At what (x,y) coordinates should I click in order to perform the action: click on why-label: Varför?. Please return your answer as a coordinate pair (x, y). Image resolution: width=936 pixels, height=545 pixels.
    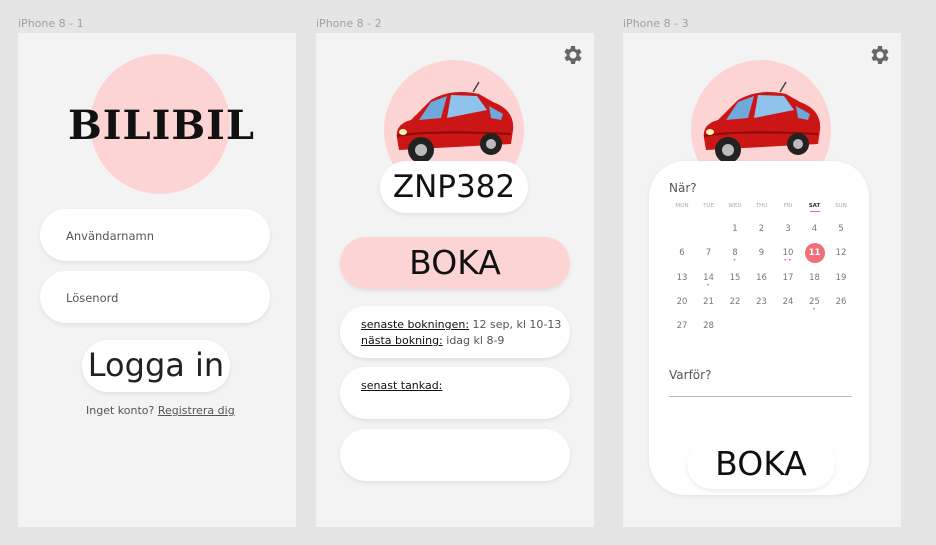
    Looking at the image, I should click on (690, 375).